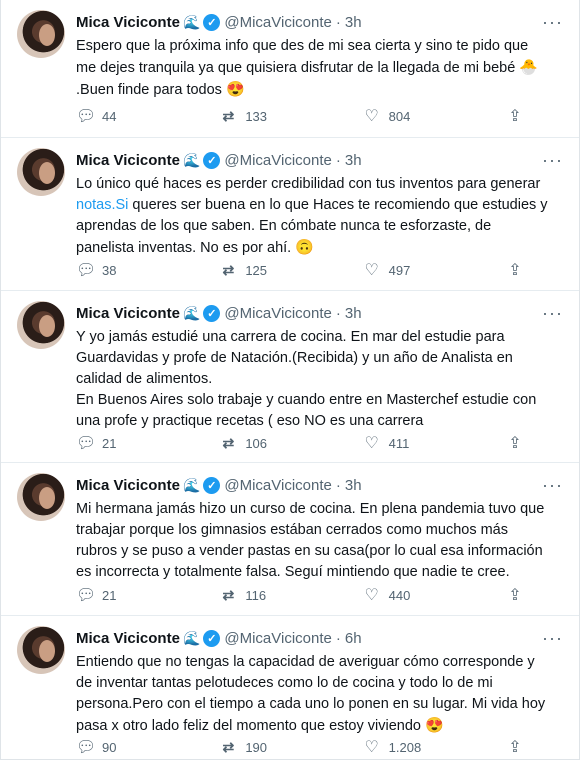  I want to click on retweet-button: ⇄ 133, so click(254, 116).